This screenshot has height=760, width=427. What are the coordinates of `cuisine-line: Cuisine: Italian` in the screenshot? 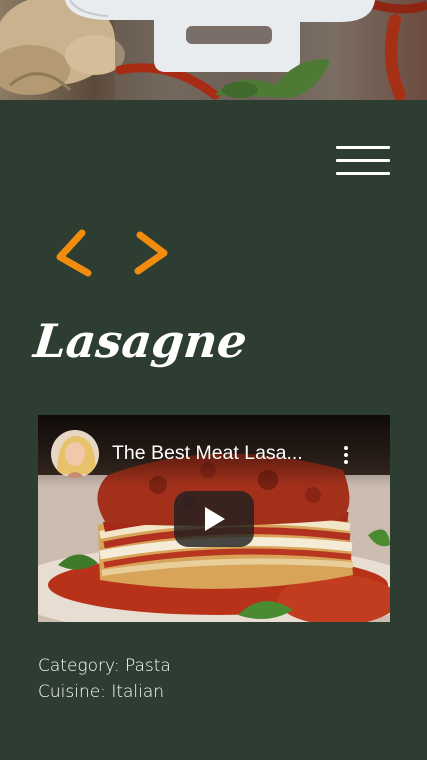 It's located at (104, 692).